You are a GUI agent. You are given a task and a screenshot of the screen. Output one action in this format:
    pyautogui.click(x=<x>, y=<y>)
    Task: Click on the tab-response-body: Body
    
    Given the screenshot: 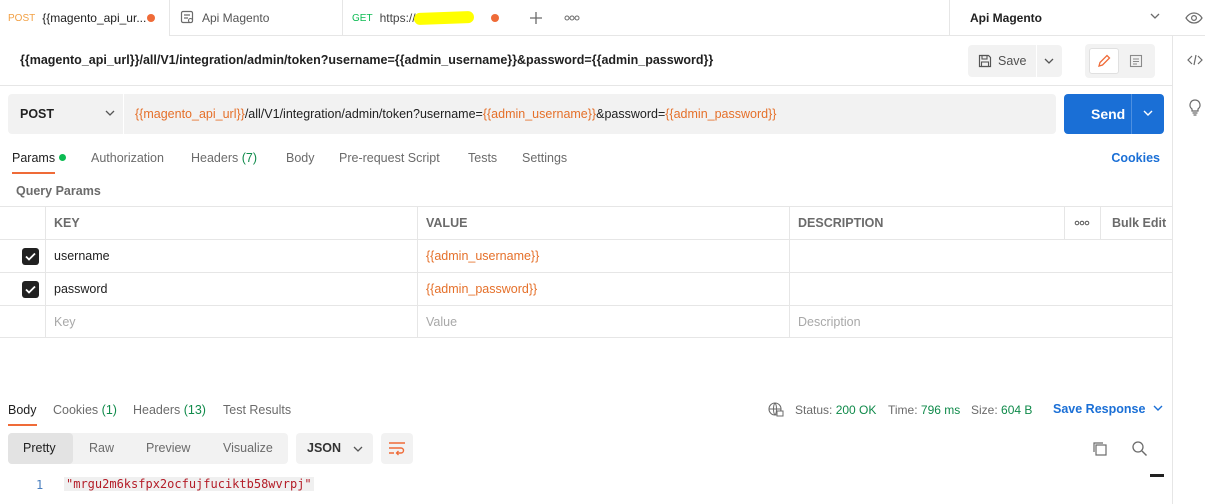 What is the action you would take?
    pyautogui.click(x=22, y=410)
    